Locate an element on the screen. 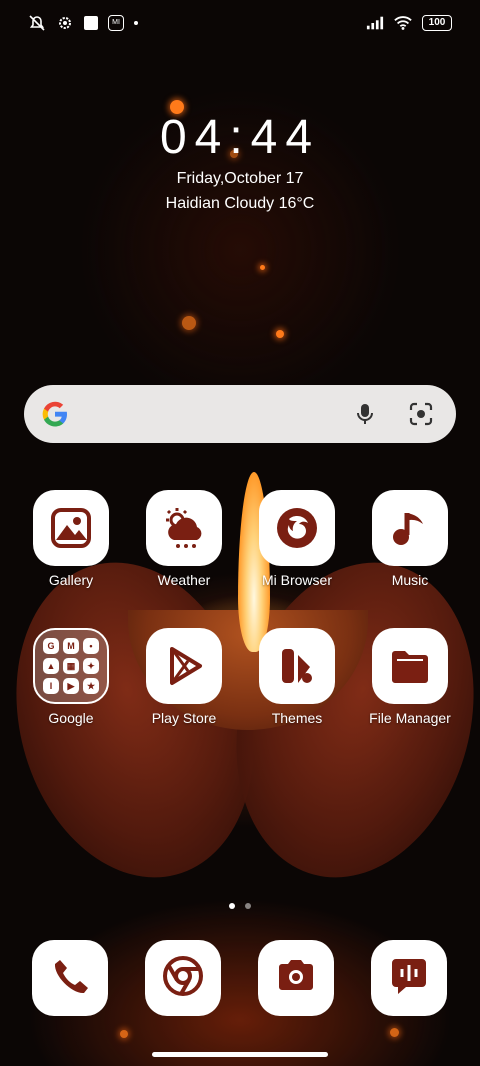 This screenshot has height=1066, width=480. home-gesture-bar is located at coordinates (240, 1054).